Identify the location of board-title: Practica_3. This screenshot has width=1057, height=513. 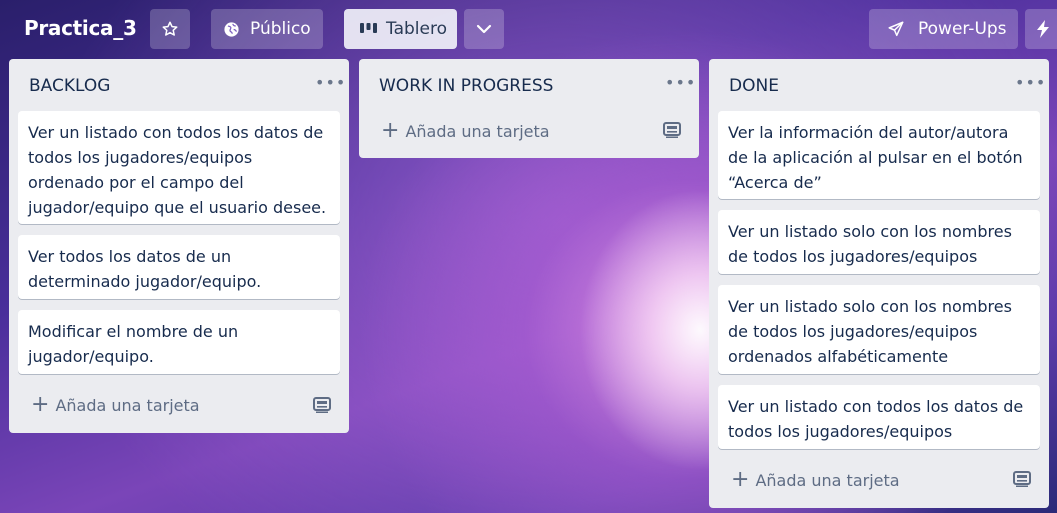
(80, 28).